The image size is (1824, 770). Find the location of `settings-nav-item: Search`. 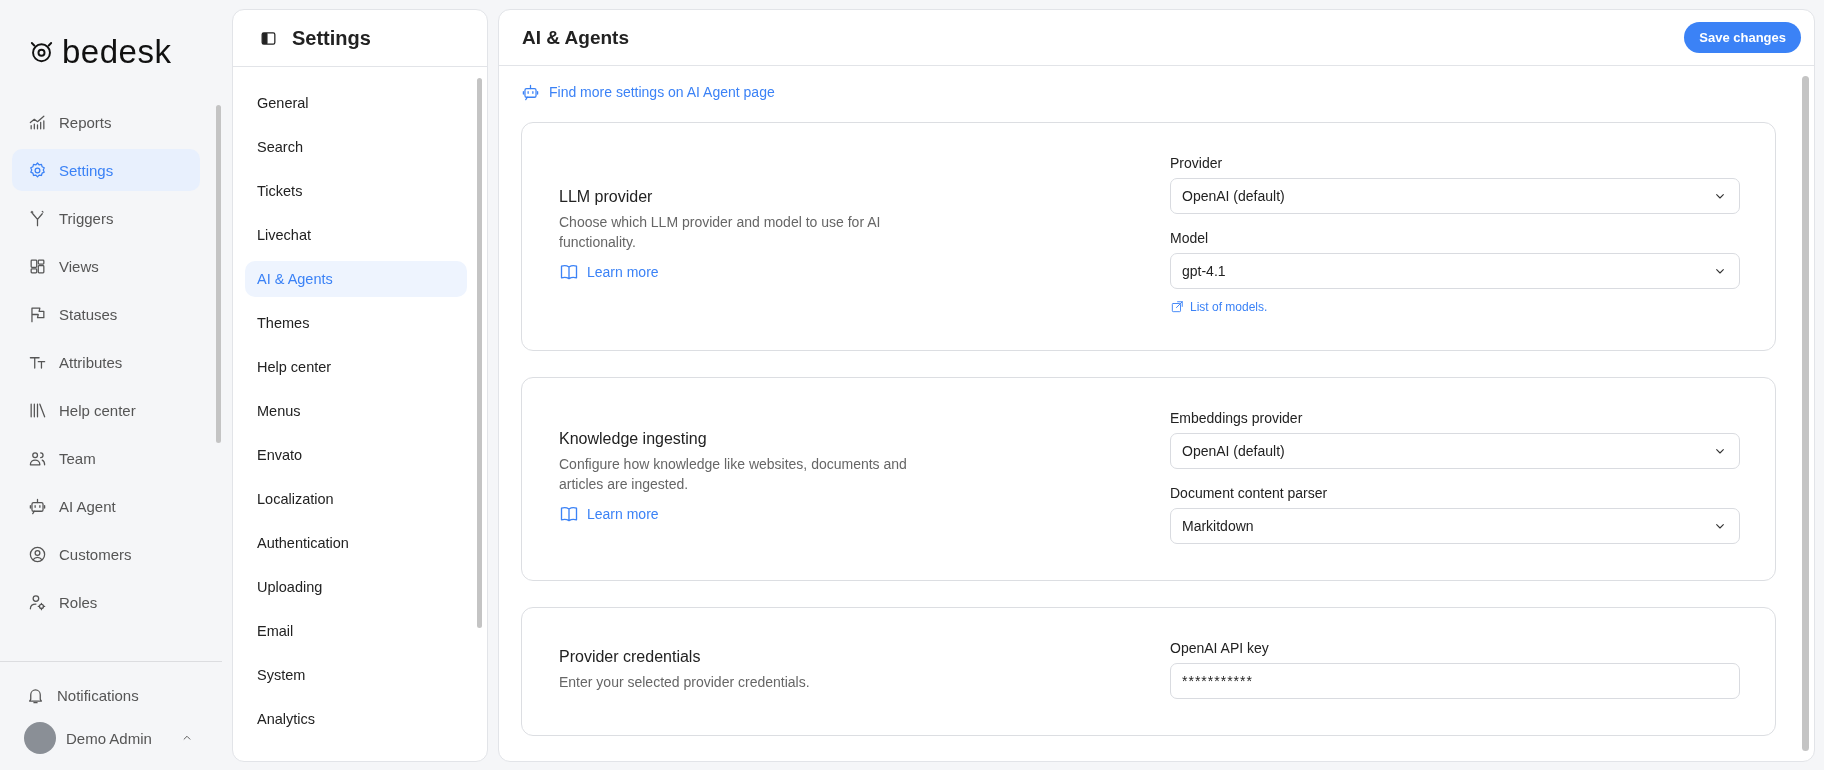

settings-nav-item: Search is located at coordinates (356, 147).